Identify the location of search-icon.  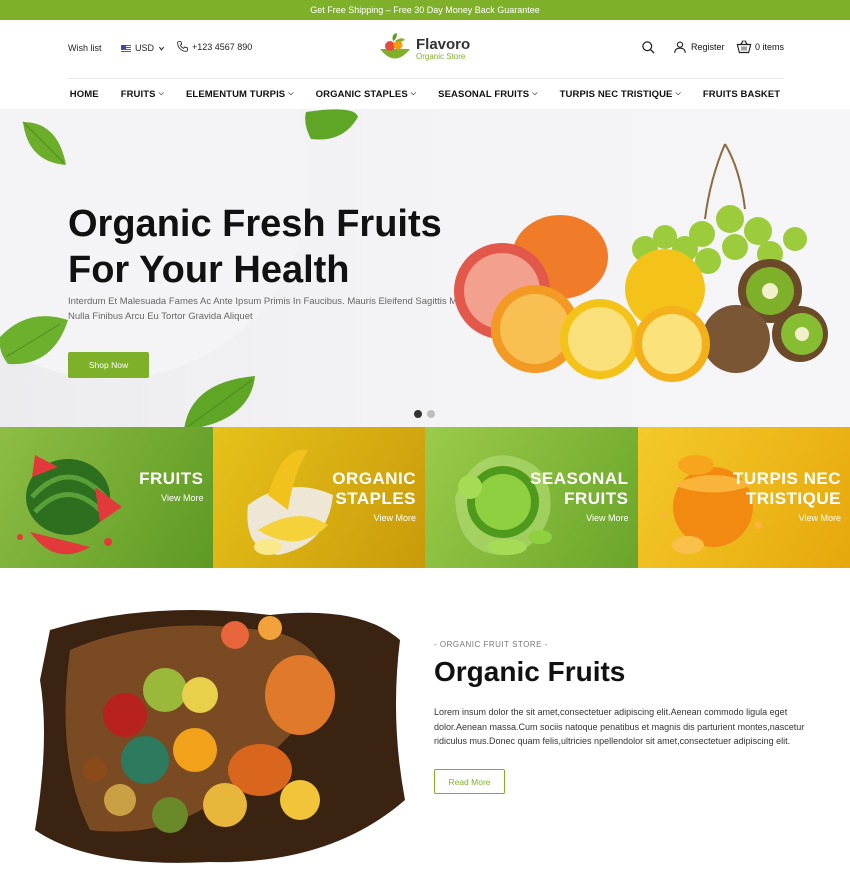
(648, 47).